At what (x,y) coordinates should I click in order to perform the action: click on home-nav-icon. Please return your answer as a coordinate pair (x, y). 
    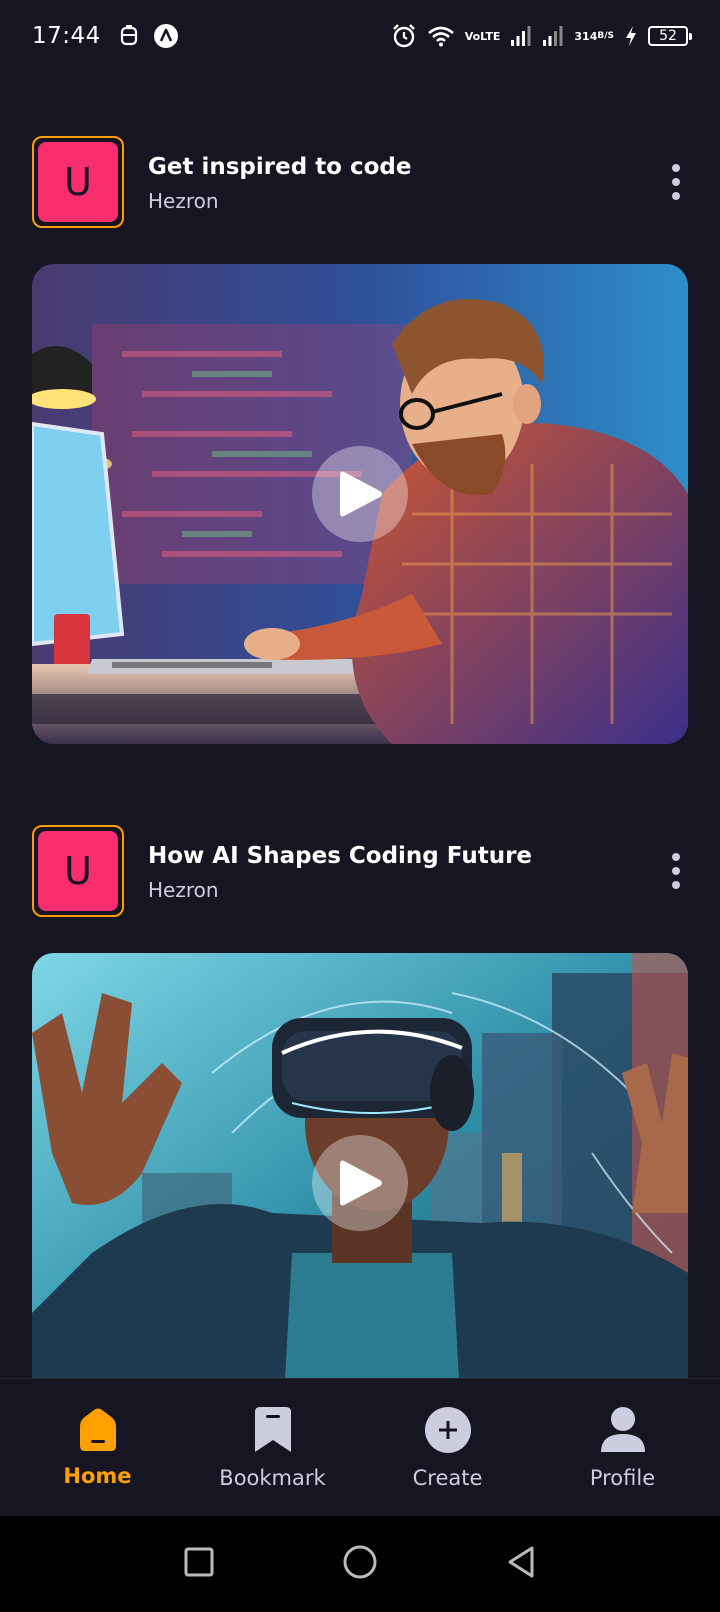
    Looking at the image, I should click on (360, 1564).